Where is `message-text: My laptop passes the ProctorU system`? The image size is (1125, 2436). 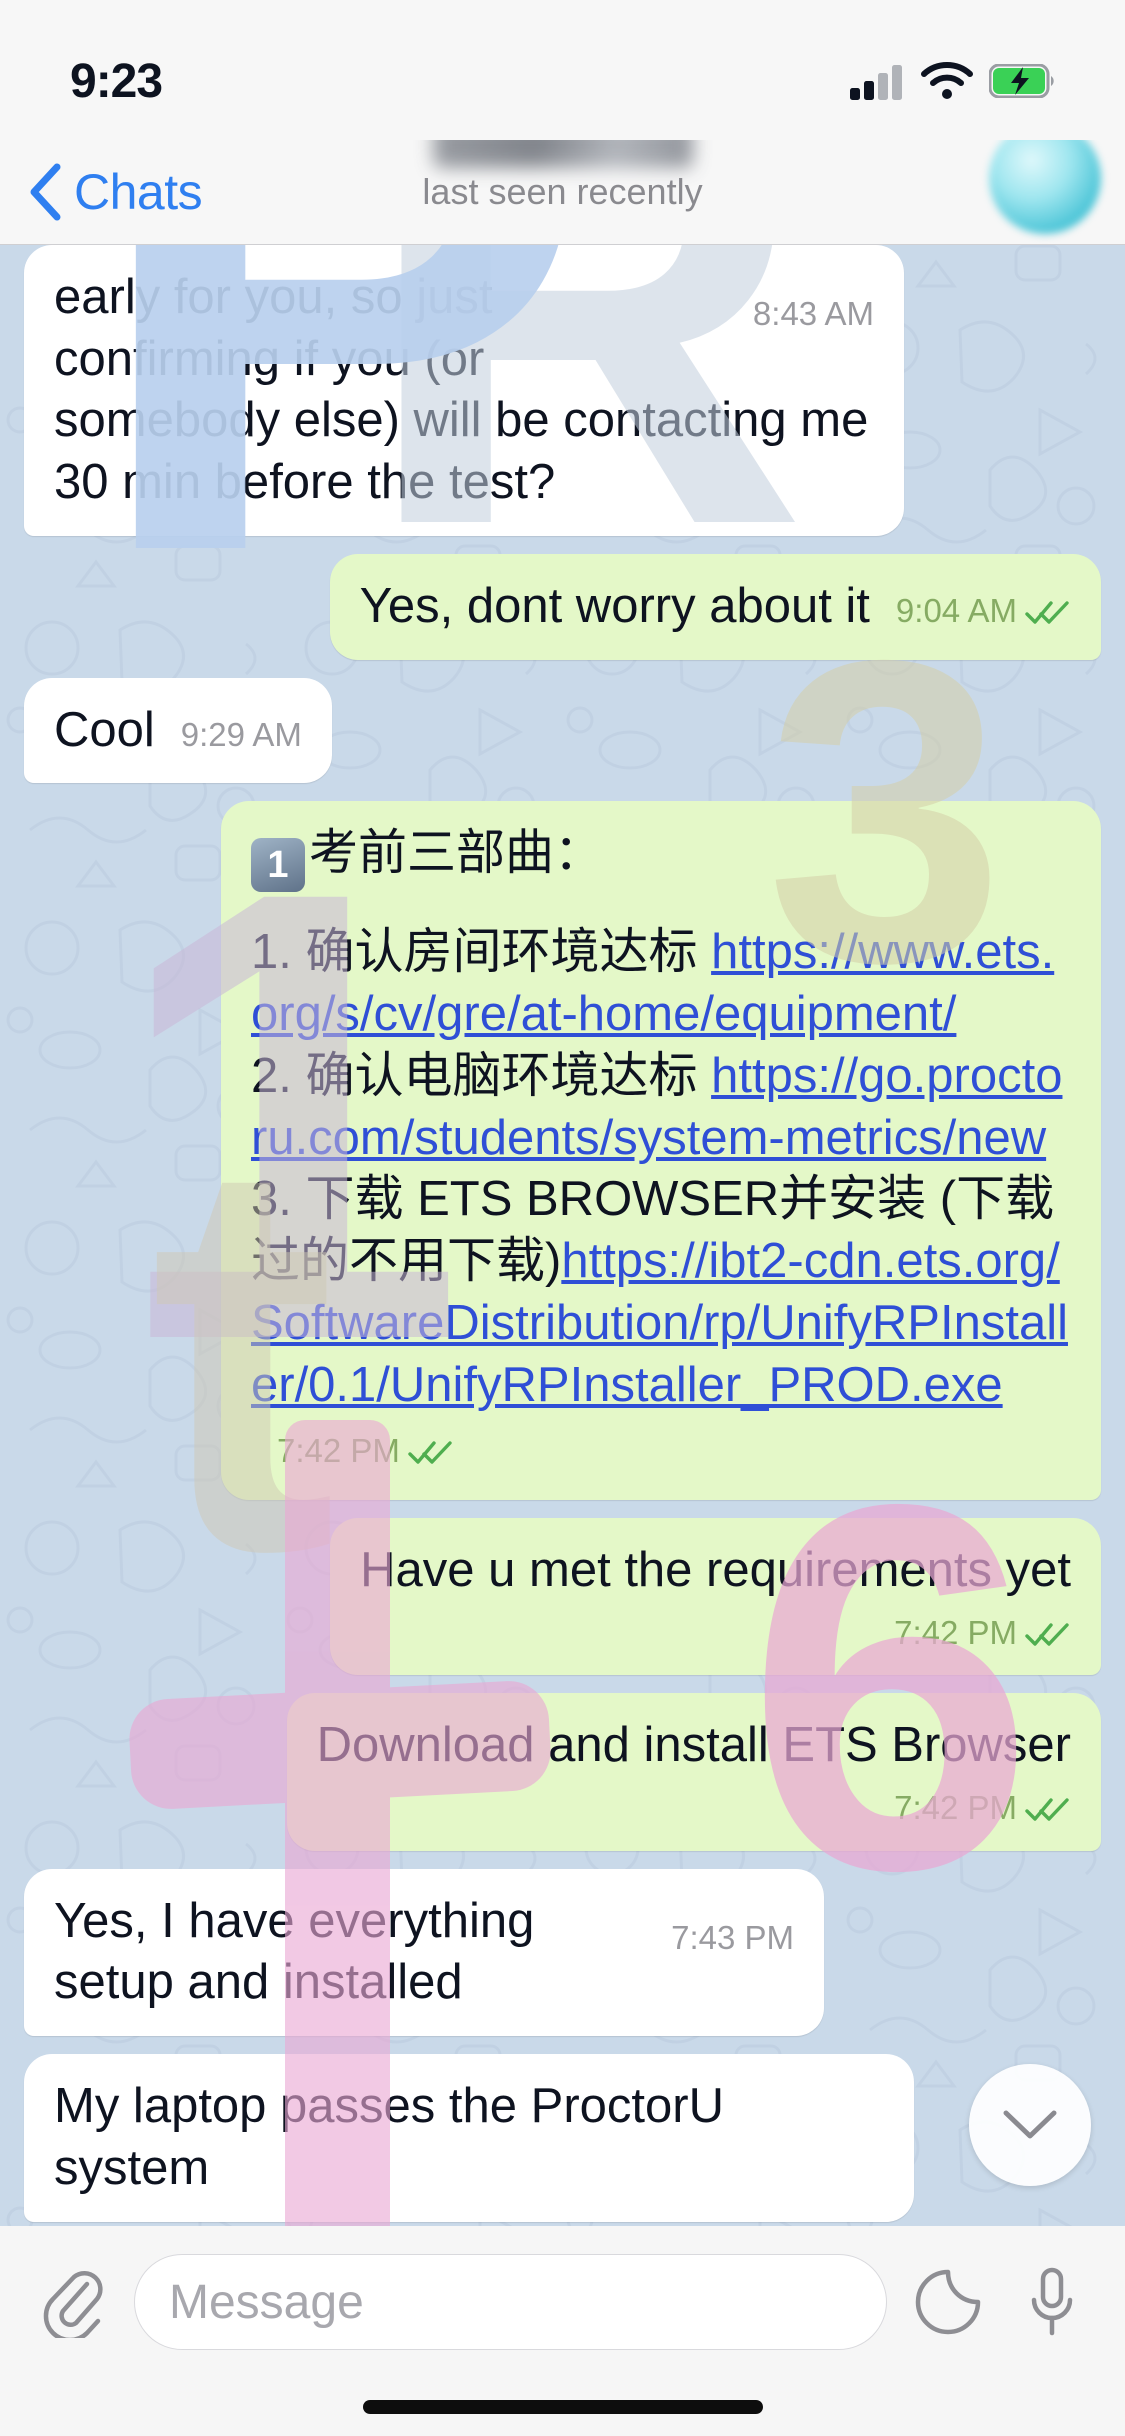 message-text: My laptop passes the ProctorU system is located at coordinates (389, 2137).